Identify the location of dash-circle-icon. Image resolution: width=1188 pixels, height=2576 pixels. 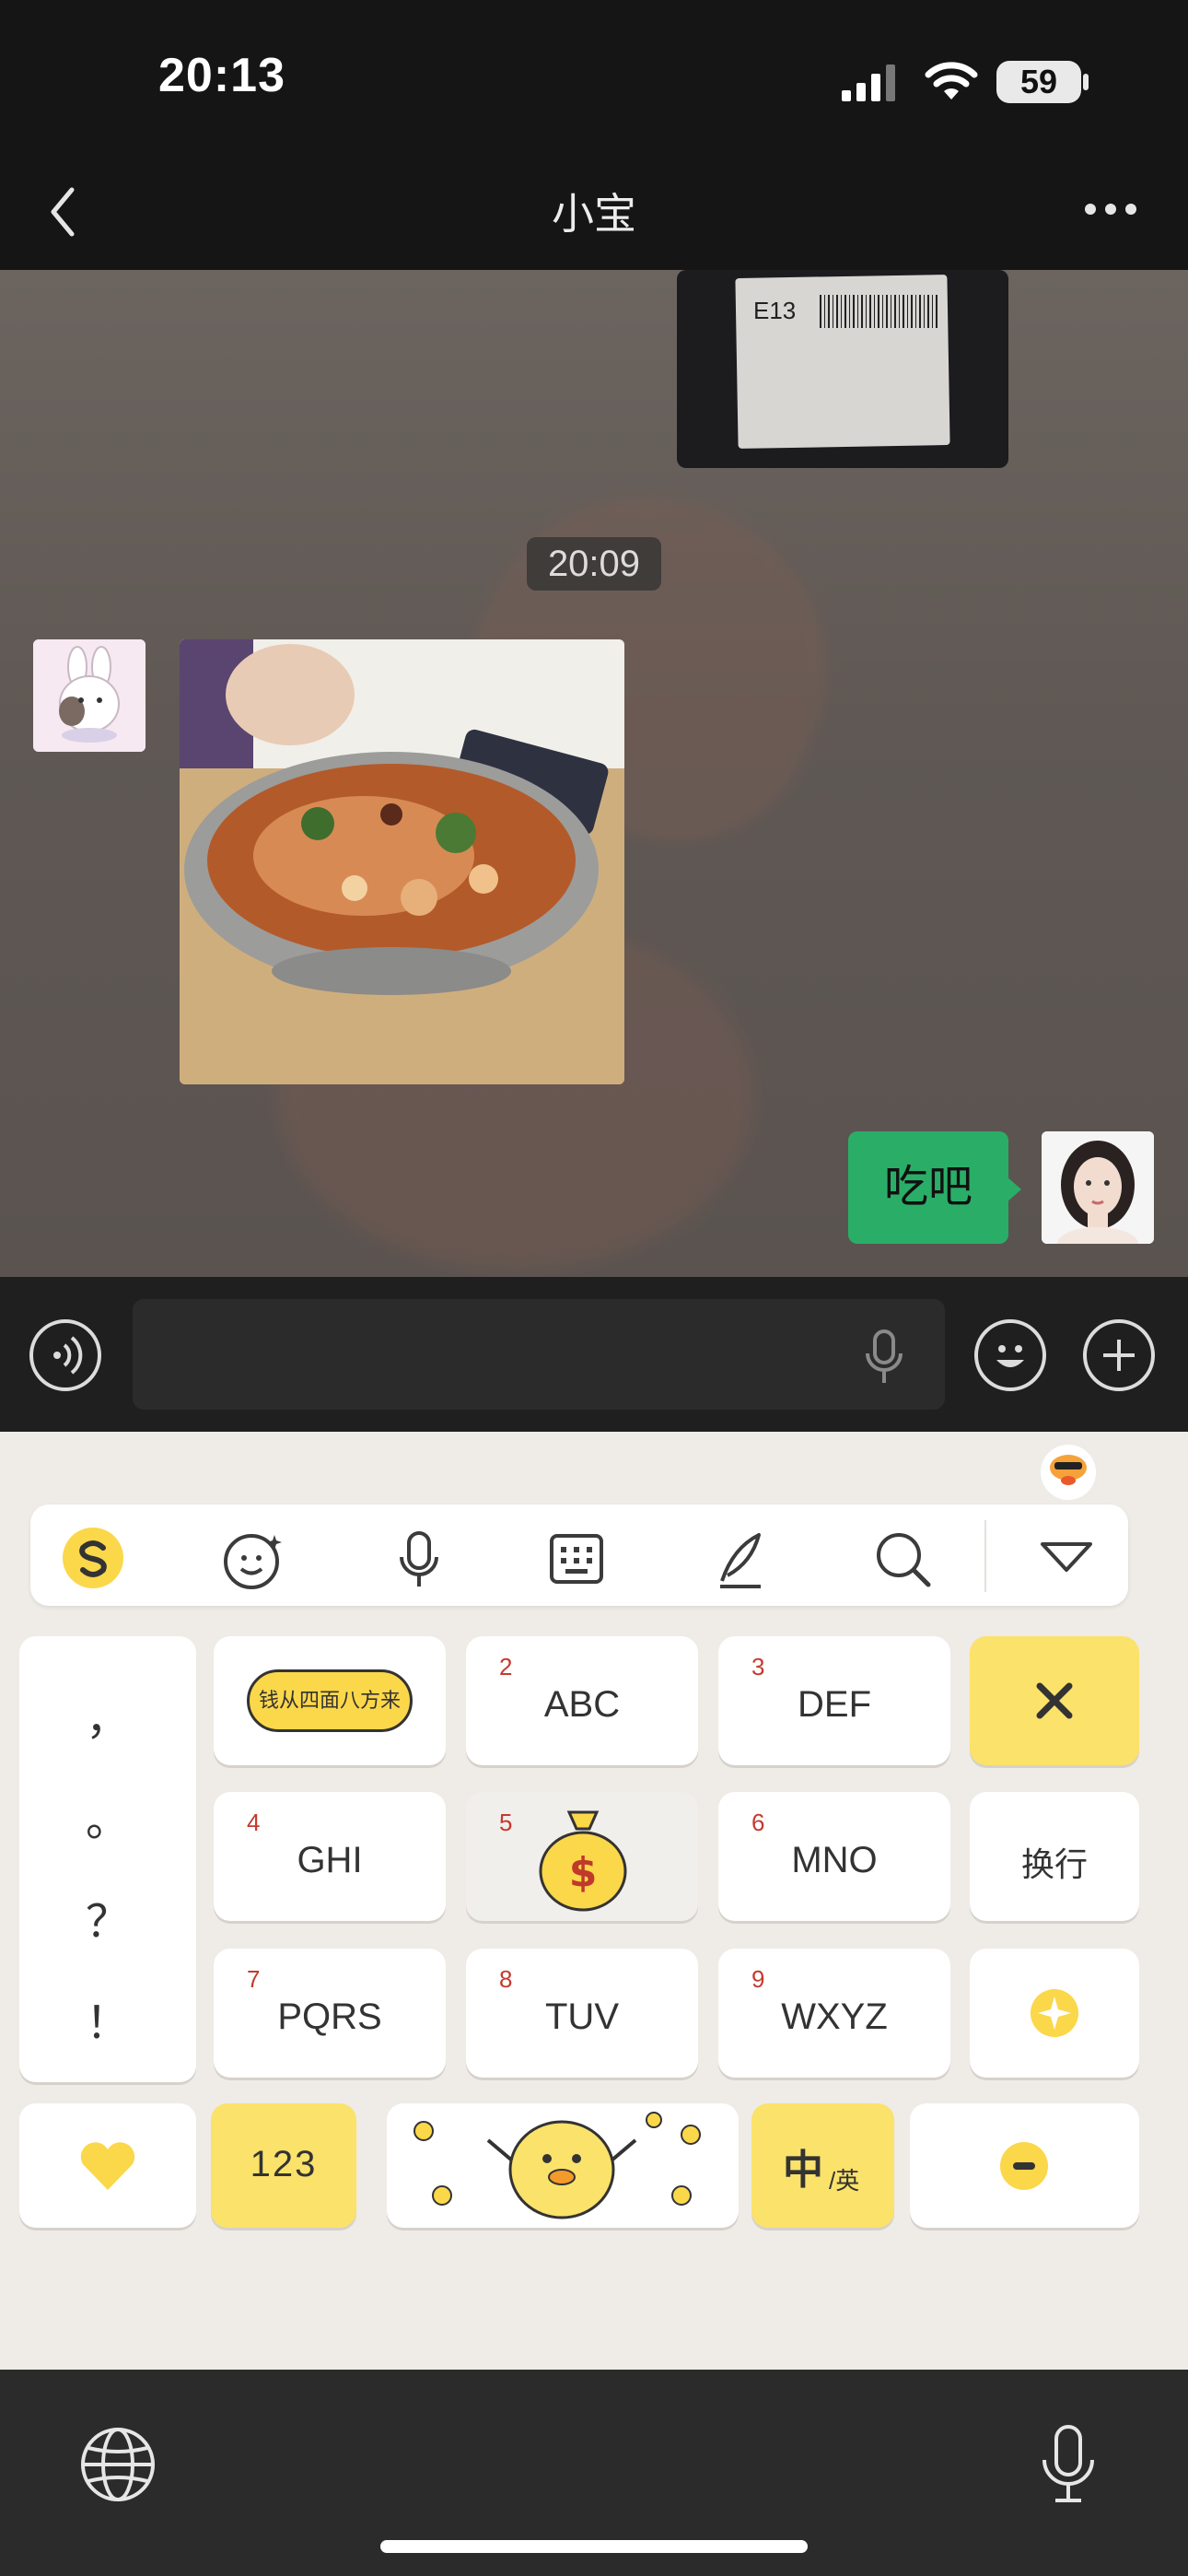
(1024, 2166).